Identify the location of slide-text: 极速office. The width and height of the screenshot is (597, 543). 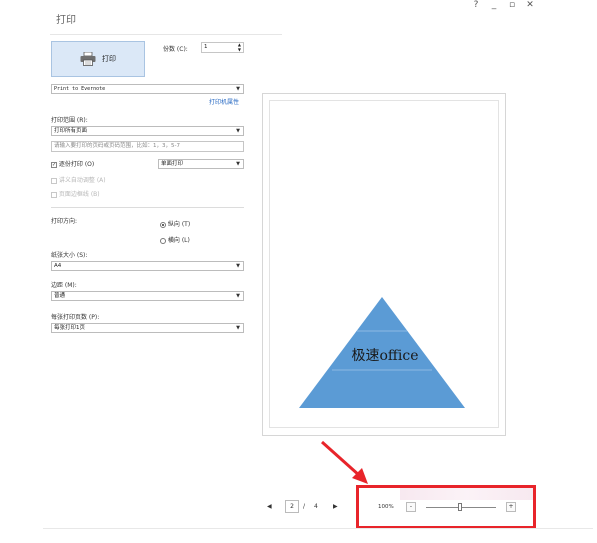
(385, 356).